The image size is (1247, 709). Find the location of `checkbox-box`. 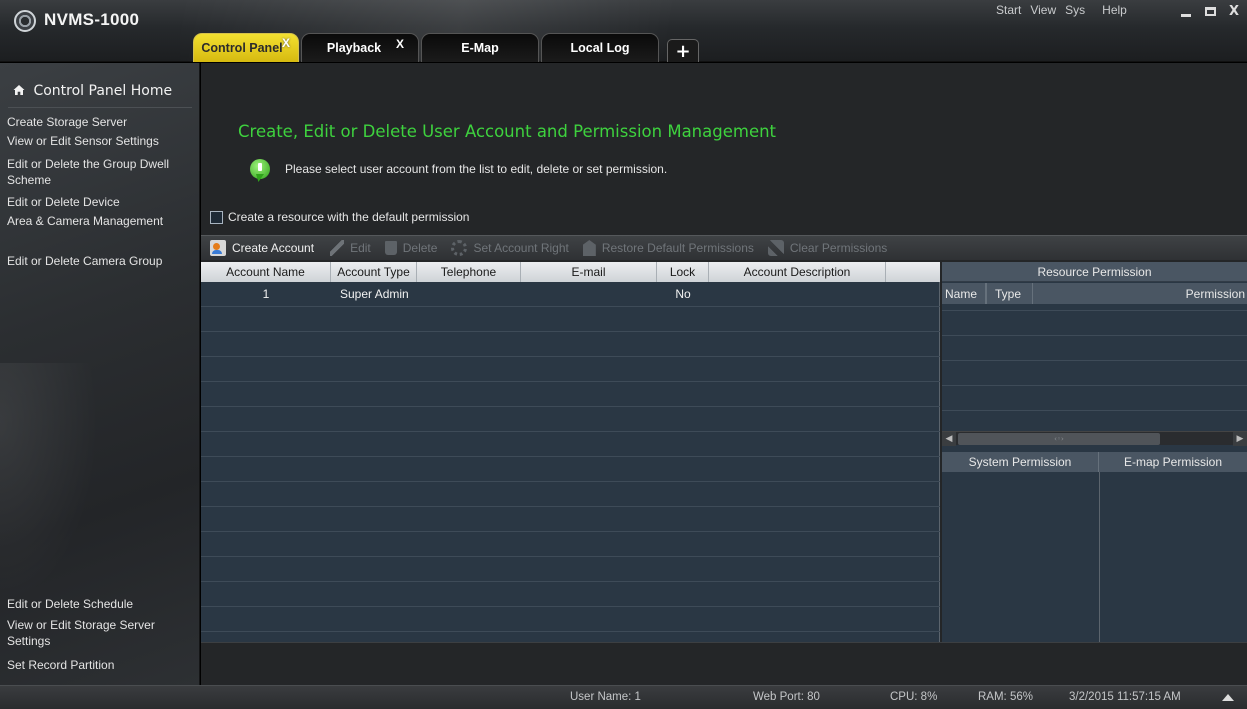

checkbox-box is located at coordinates (216, 217).